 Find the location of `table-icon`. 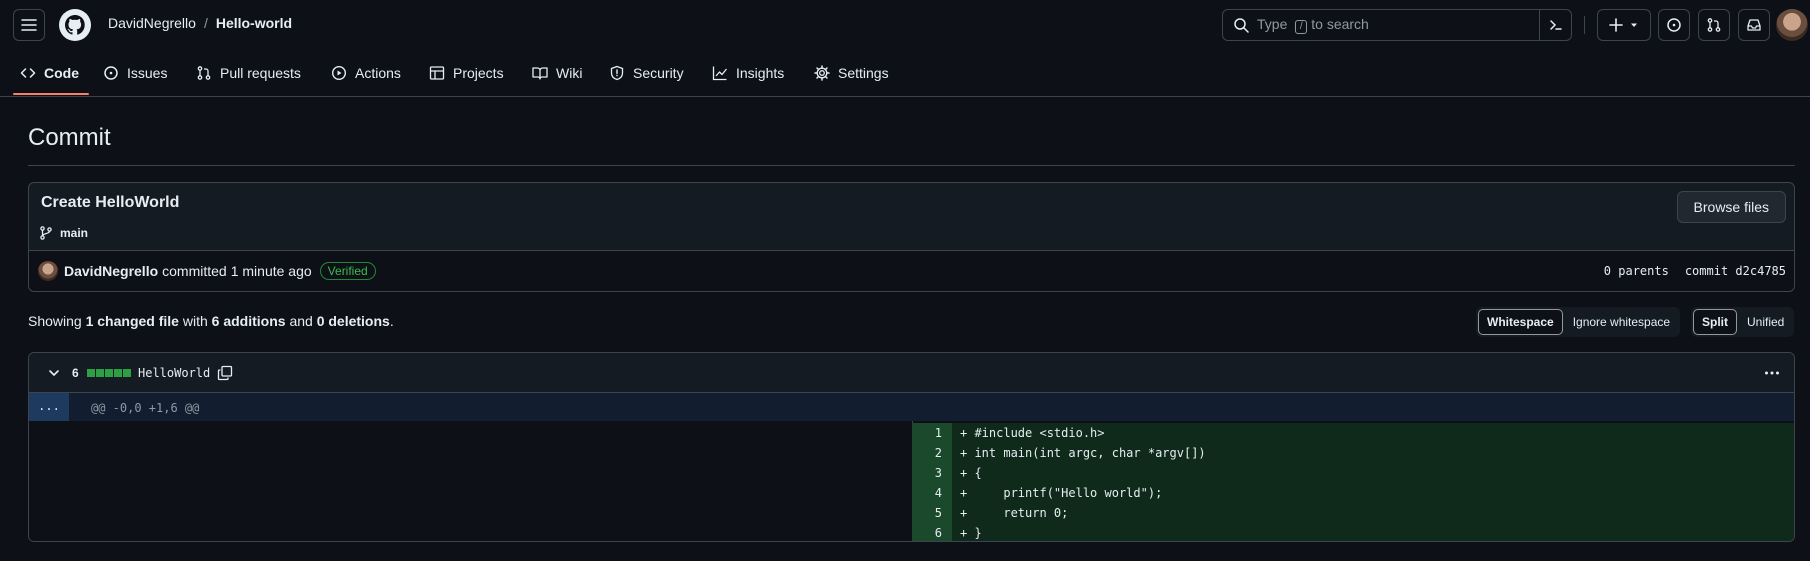

table-icon is located at coordinates (437, 73).